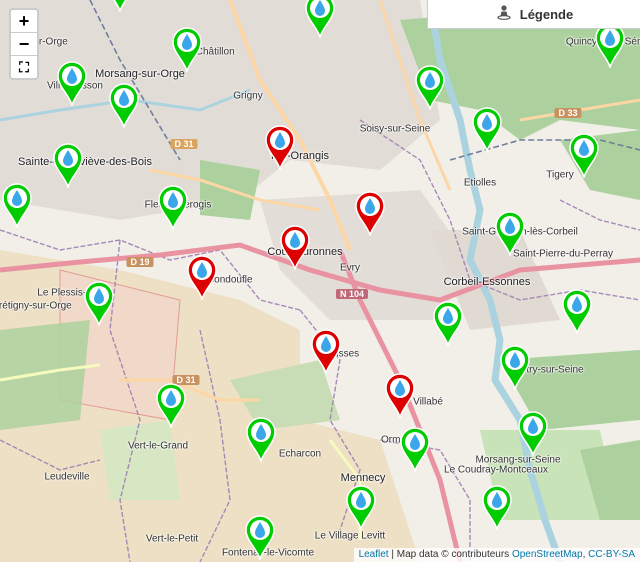  I want to click on person-pin-icon, so click(504, 14).